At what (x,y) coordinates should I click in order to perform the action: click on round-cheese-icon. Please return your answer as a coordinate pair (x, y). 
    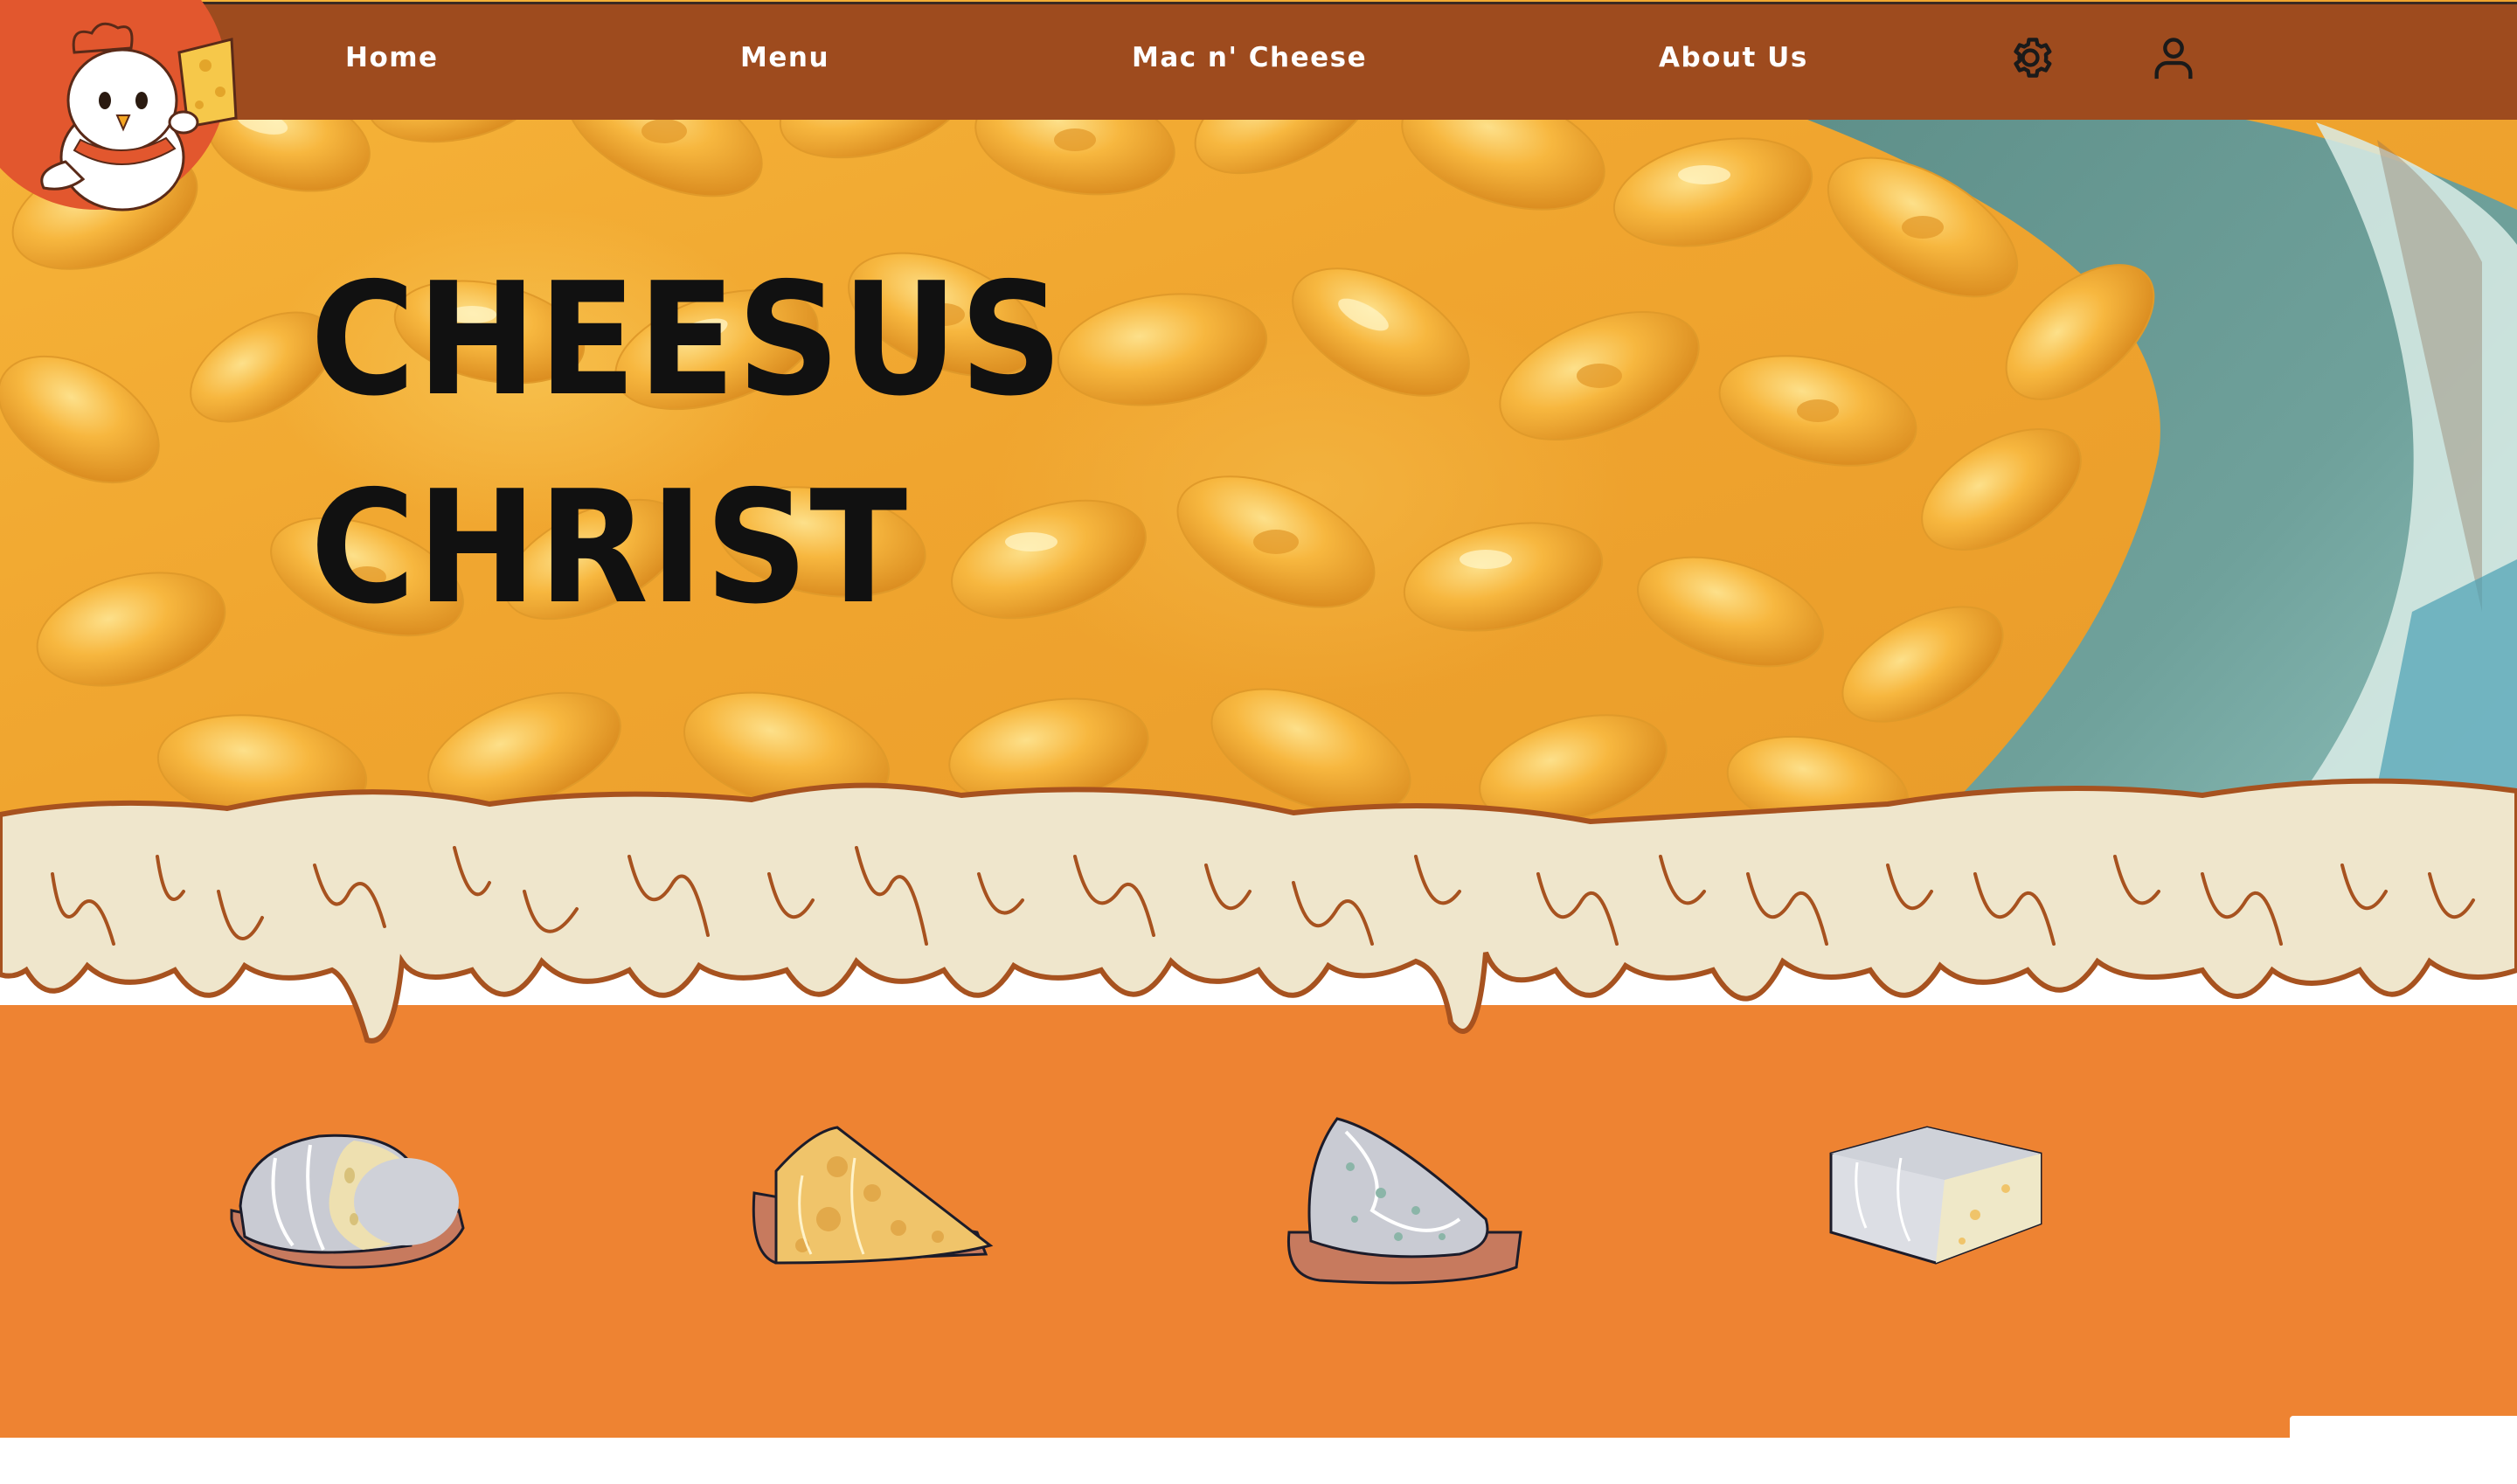
    Looking at the image, I should click on (347, 1199).